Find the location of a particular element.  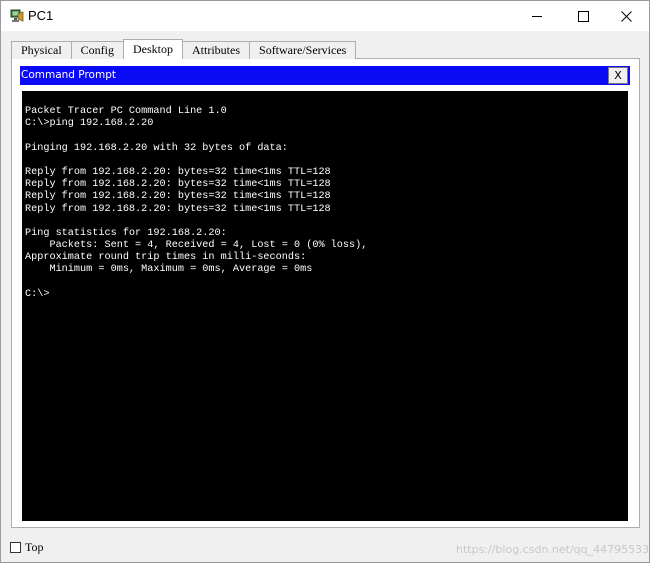

maximize-icon is located at coordinates (583, 16).